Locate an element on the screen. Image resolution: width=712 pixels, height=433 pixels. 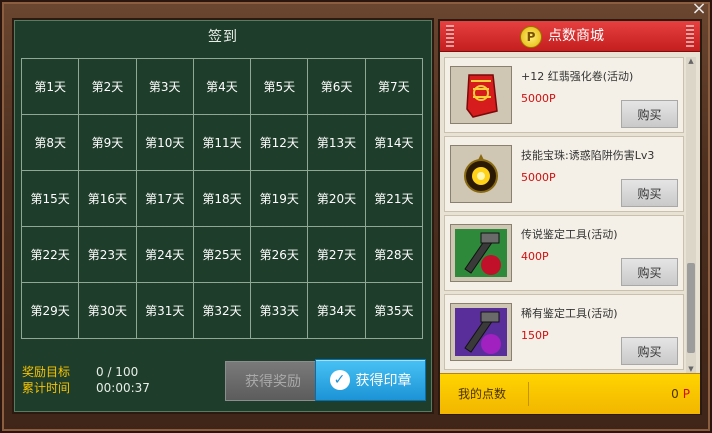
day-cell: 第26天 is located at coordinates (280, 255).